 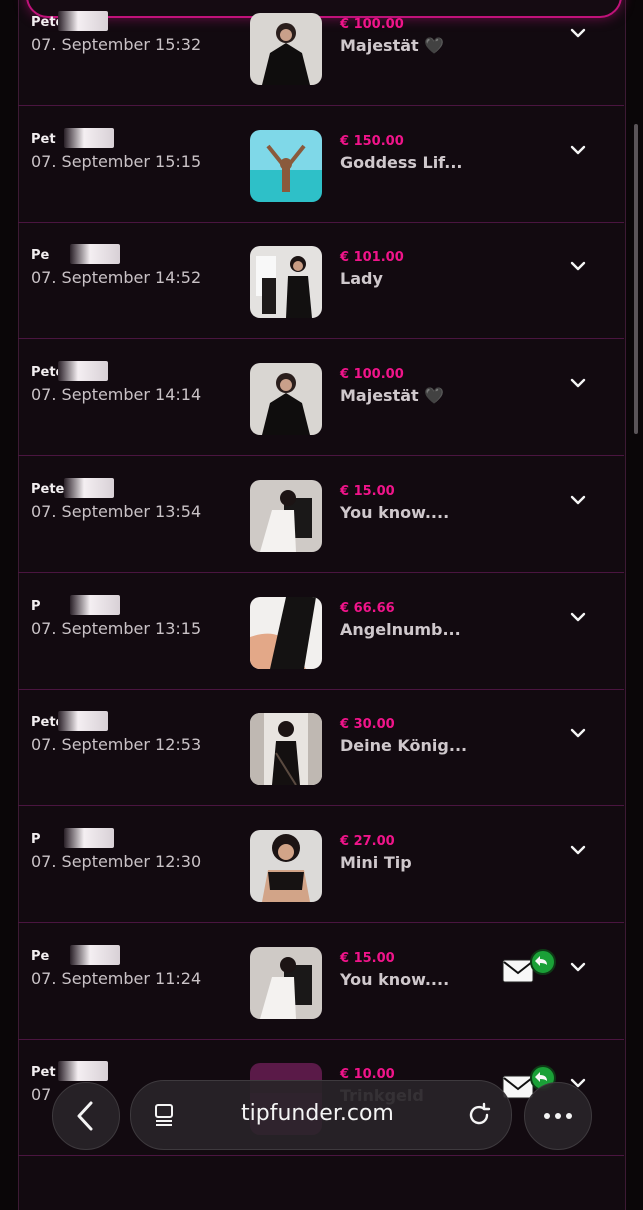 What do you see at coordinates (165, 1115) in the screenshot?
I see `tabs-icon` at bounding box center [165, 1115].